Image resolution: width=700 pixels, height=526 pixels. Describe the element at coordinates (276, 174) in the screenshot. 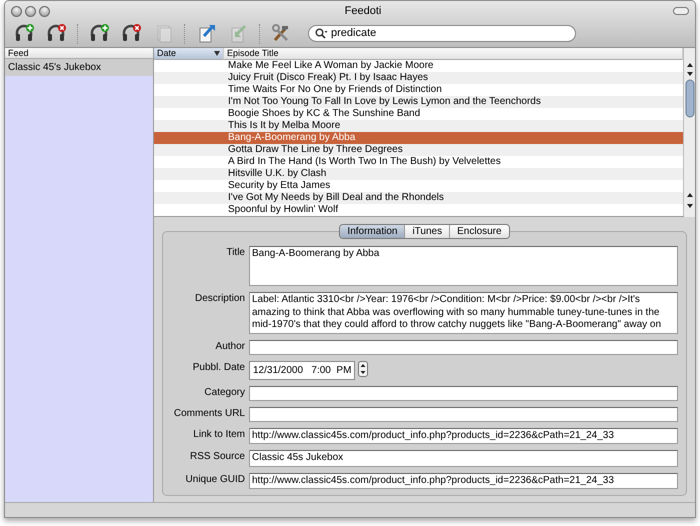

I see `episode-title: Hitsville U.K. by Clash` at that location.